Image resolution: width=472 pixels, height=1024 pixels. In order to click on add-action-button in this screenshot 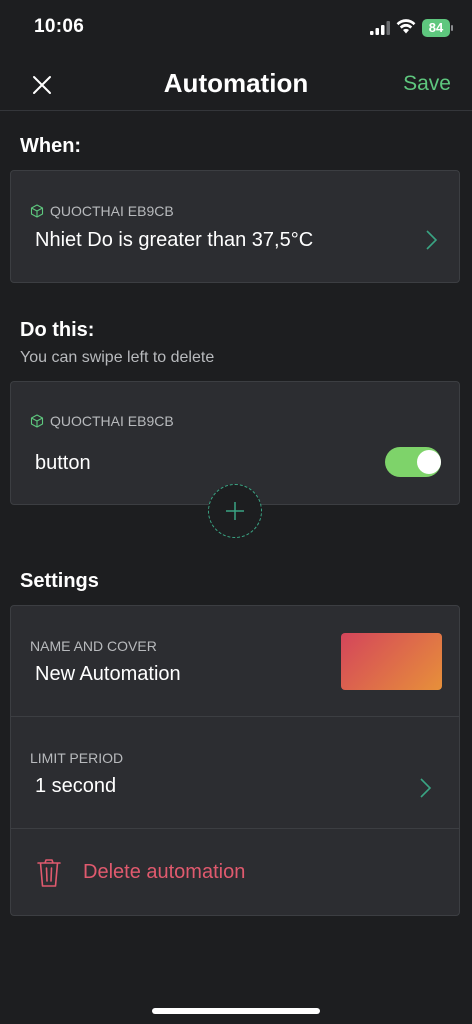, I will do `click(235, 511)`.